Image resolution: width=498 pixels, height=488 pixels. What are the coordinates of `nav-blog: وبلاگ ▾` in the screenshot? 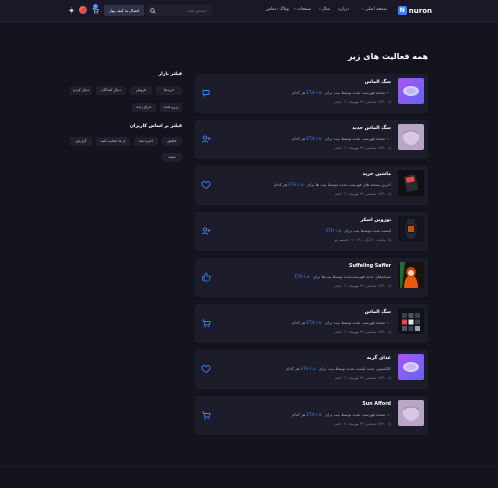 It's located at (282, 9).